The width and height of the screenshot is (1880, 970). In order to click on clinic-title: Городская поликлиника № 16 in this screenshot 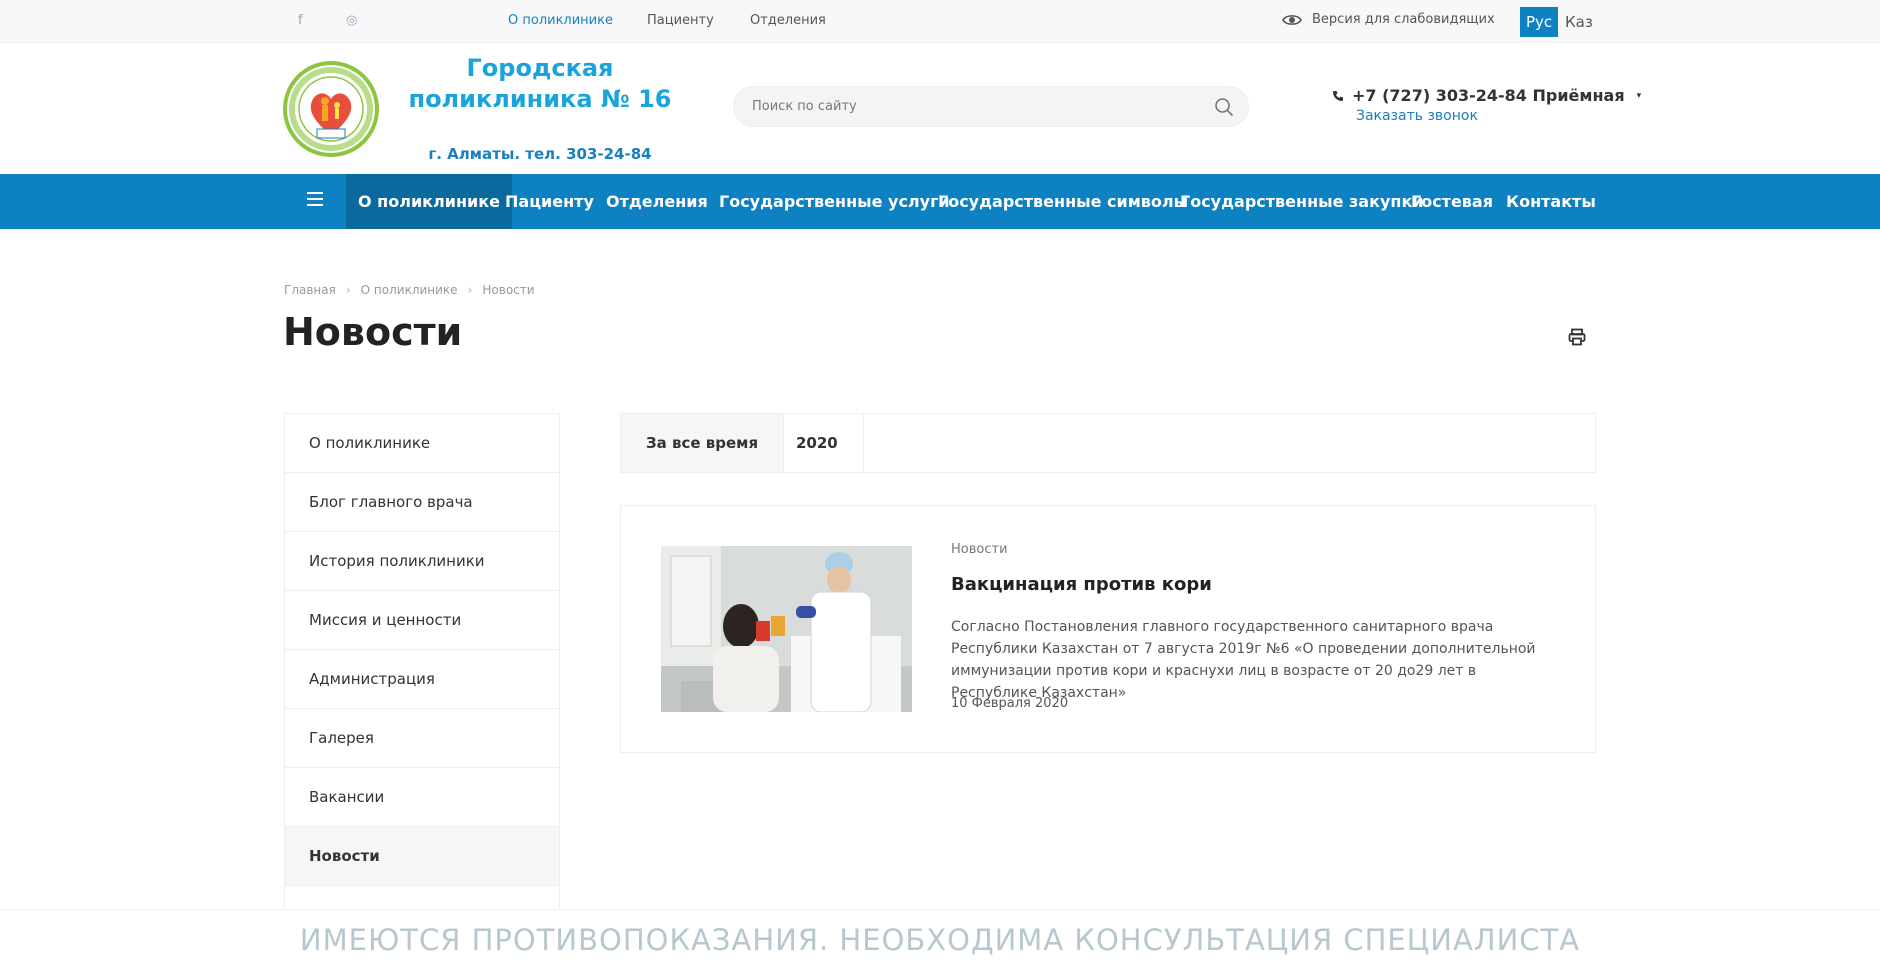, I will do `click(540, 84)`.